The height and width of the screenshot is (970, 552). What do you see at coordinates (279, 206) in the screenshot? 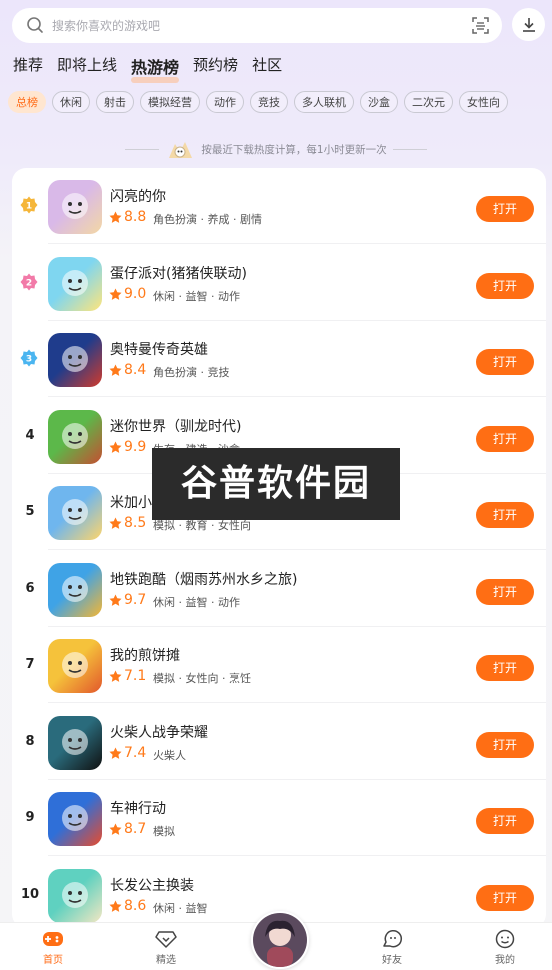
I see `game-row: 1 闪亮的你 8.8 角色扮演 · 养成 · 剧情 打开` at bounding box center [279, 206].